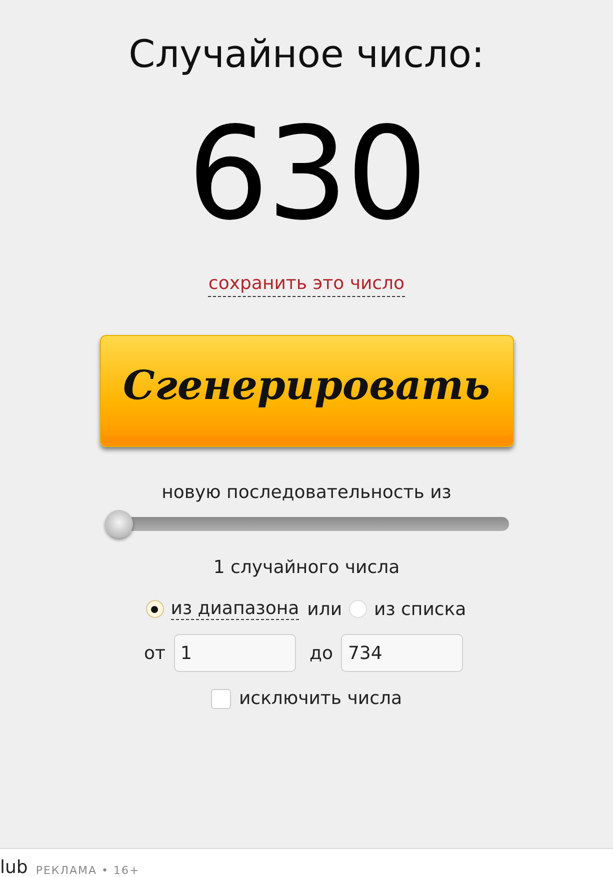 This screenshot has width=613, height=877. Describe the element at coordinates (306, 568) in the screenshot. I see `count-text: 1 случайного числа` at that location.